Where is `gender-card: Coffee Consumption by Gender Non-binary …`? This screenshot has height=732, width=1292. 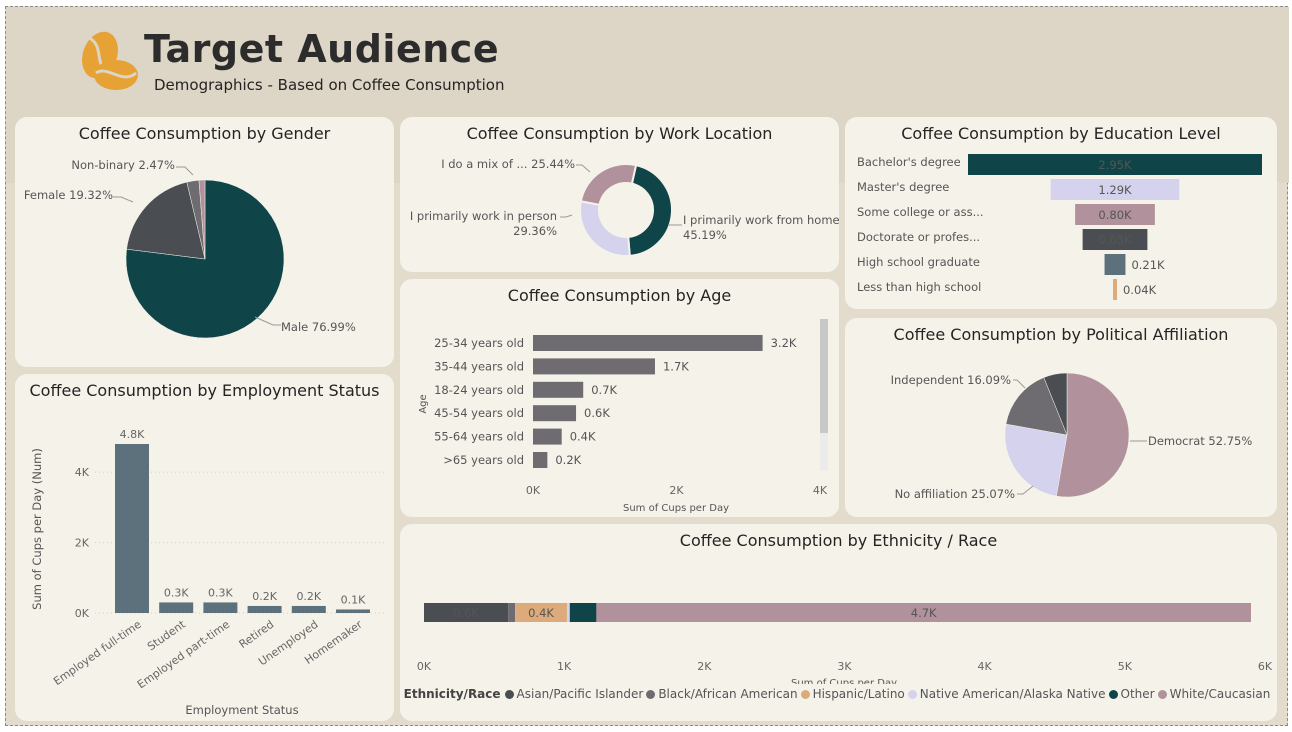
gender-card: Coffee Consumption by Gender Non-binary … is located at coordinates (204, 242).